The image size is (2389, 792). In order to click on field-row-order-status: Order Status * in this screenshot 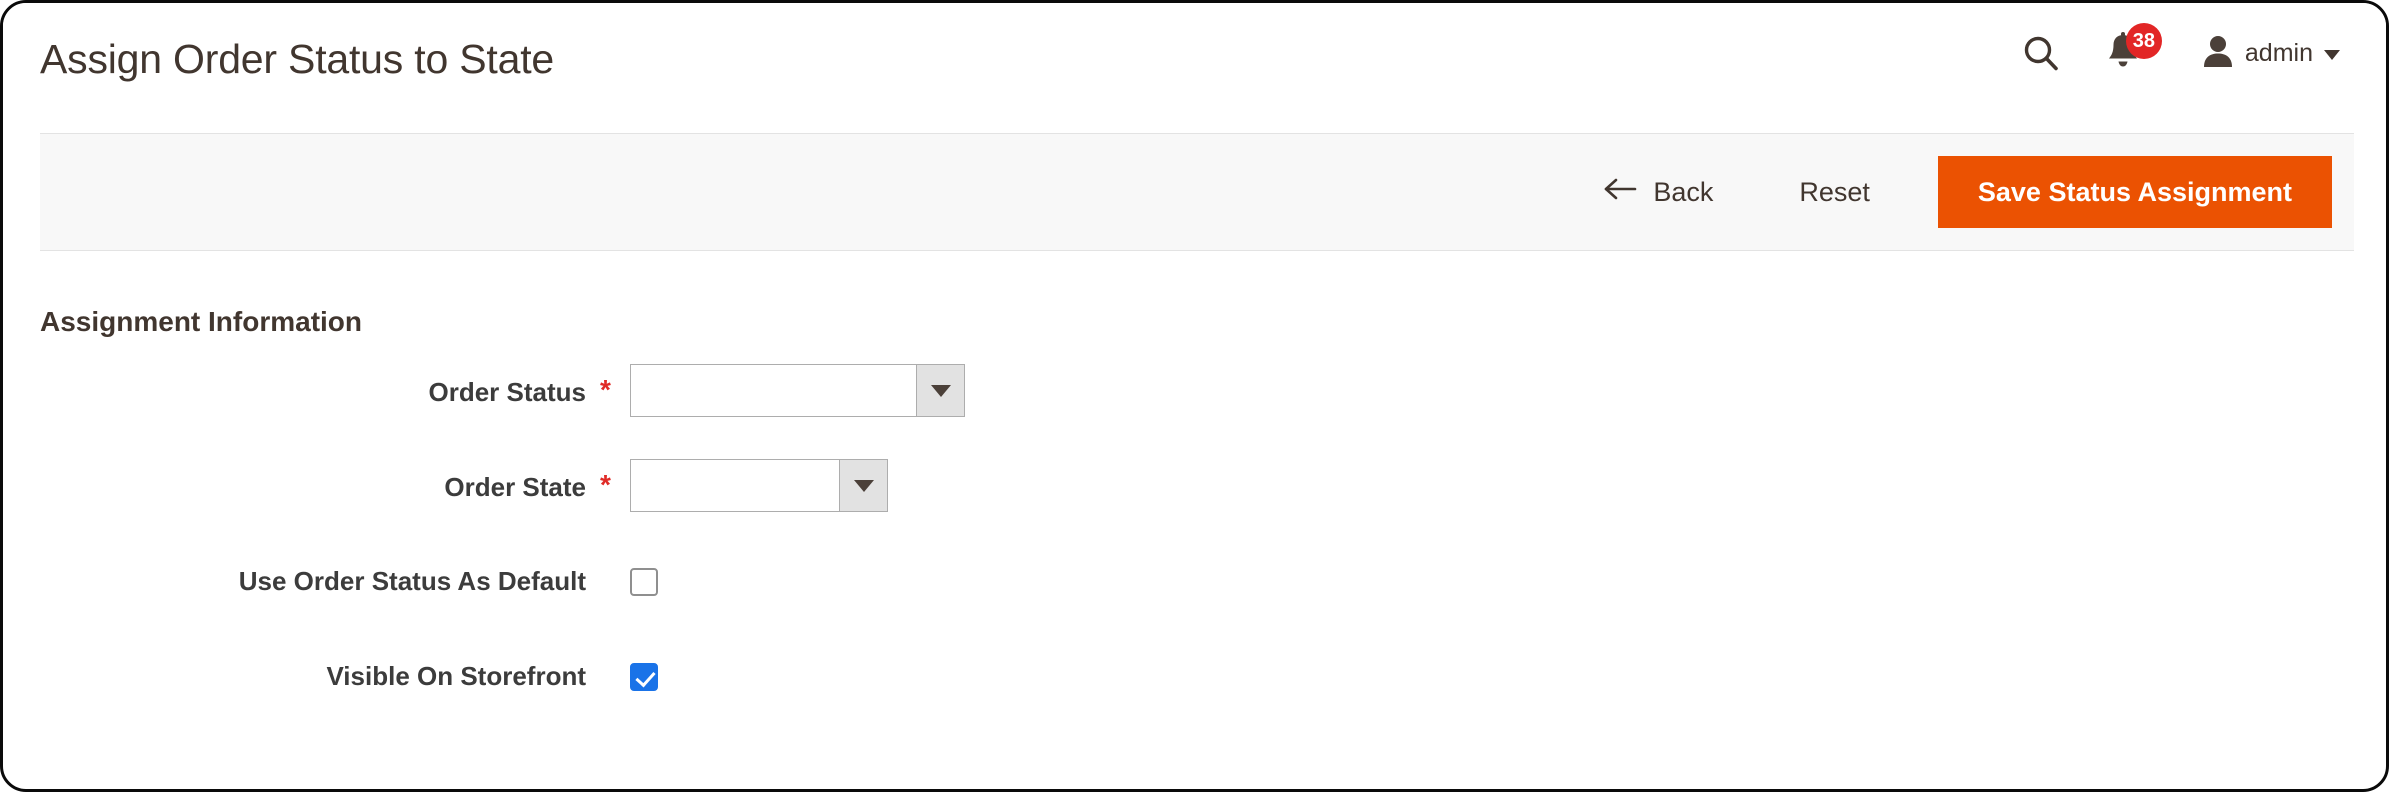, I will do `click(1194, 411)`.